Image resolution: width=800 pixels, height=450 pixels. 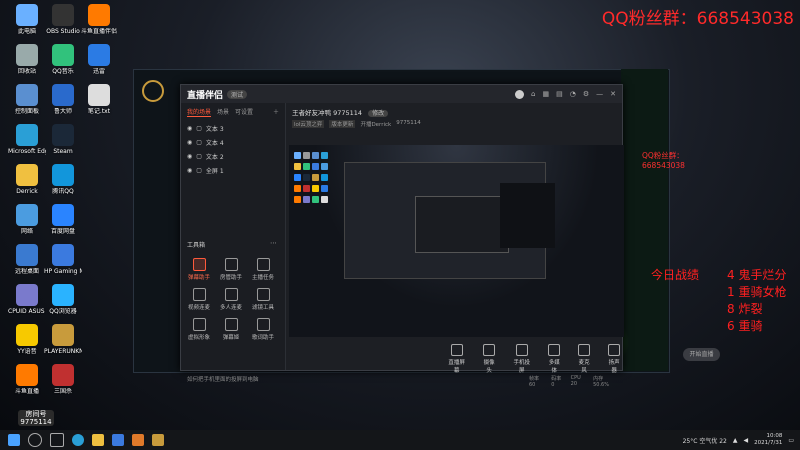 I want to click on edit-room-button: 修改, so click(x=378, y=113).